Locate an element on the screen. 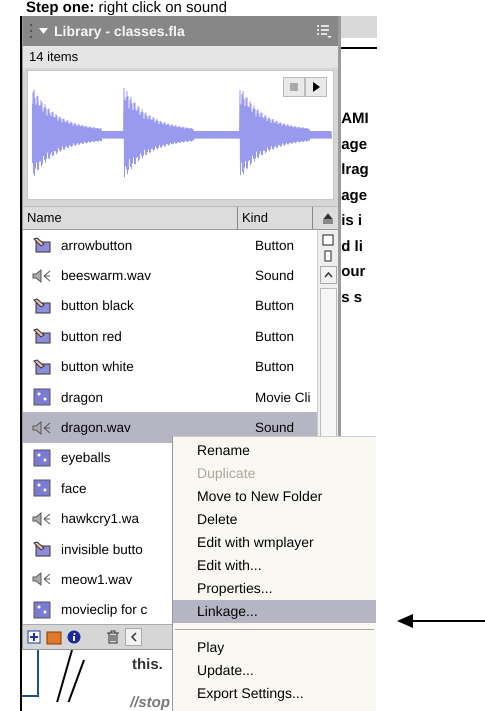 The height and width of the screenshot is (711, 485). item-name: eyeballs is located at coordinates (85, 458).